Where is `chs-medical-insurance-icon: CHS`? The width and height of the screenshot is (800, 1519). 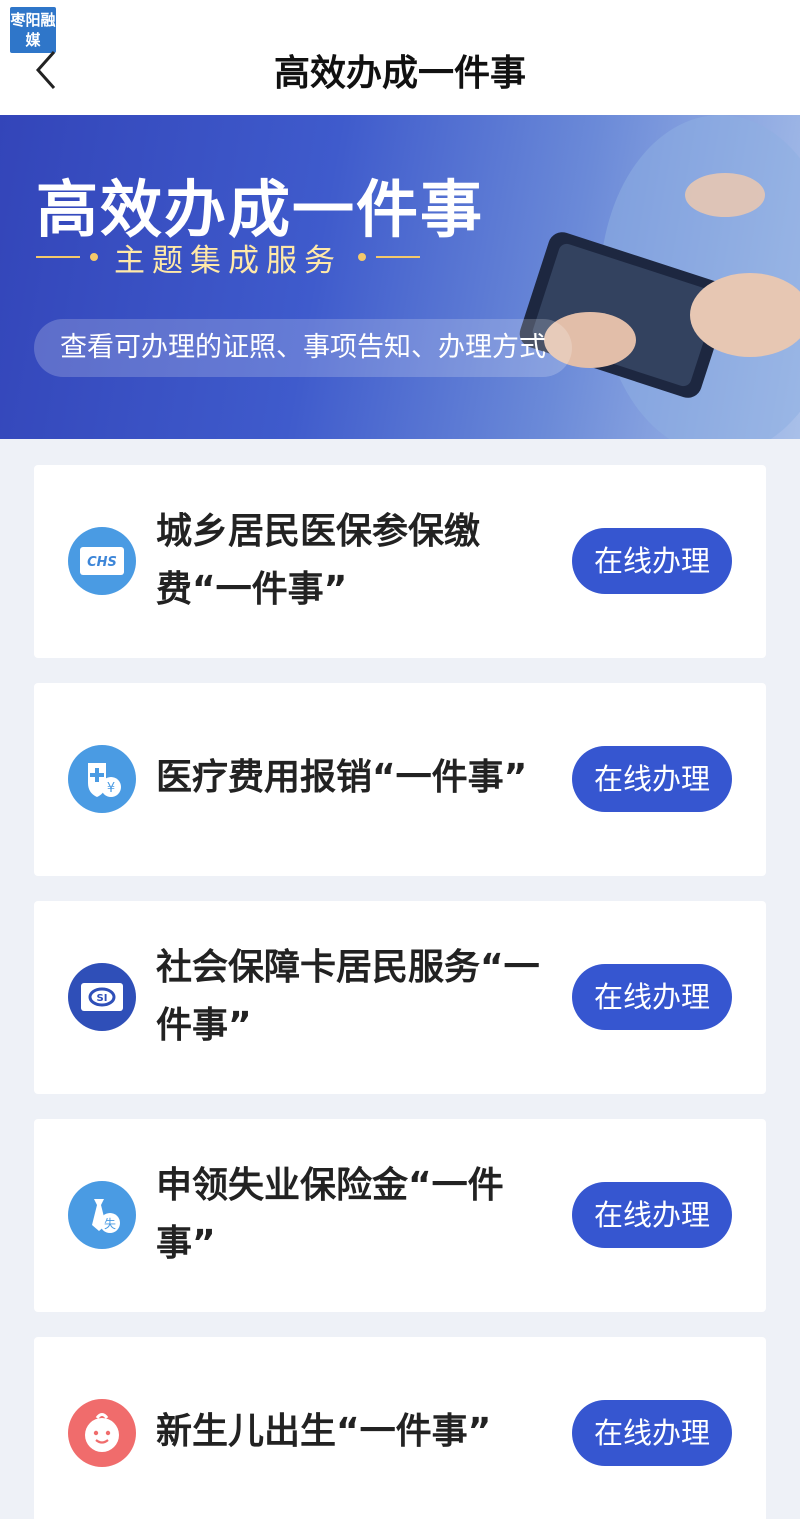 chs-medical-insurance-icon: CHS is located at coordinates (102, 561).